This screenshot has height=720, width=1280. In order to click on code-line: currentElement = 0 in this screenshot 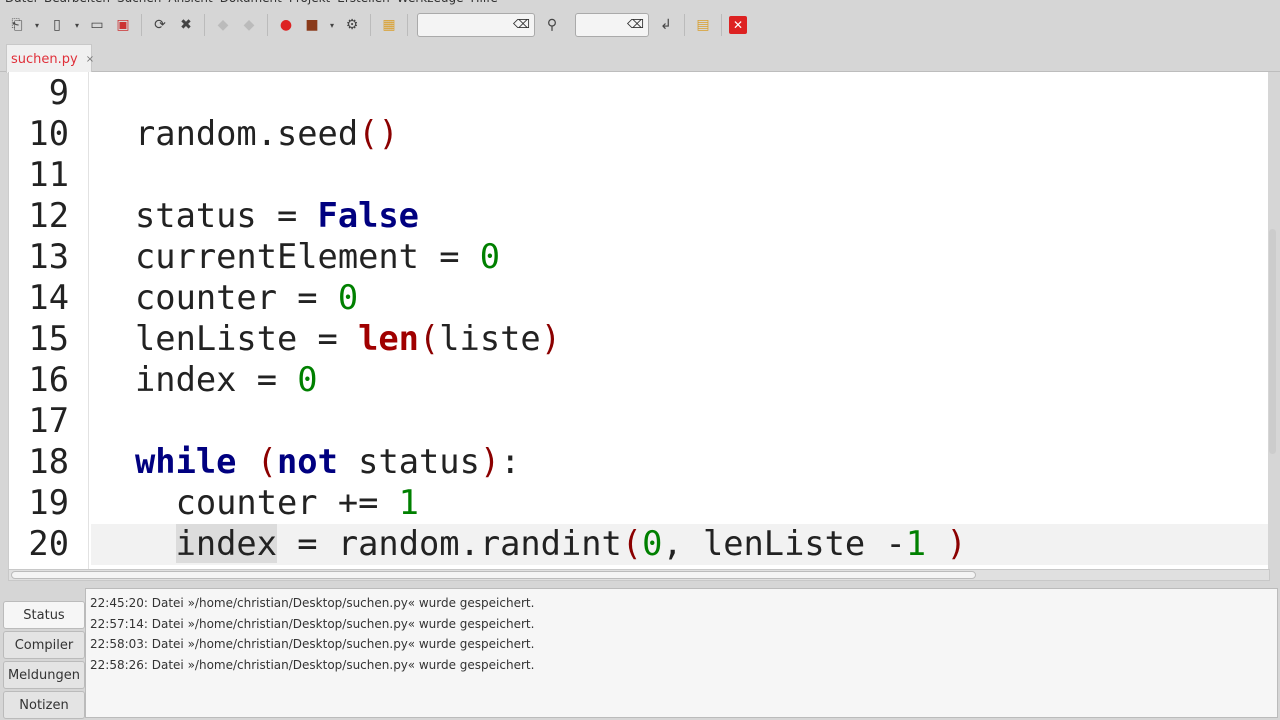, I will do `click(317, 256)`.